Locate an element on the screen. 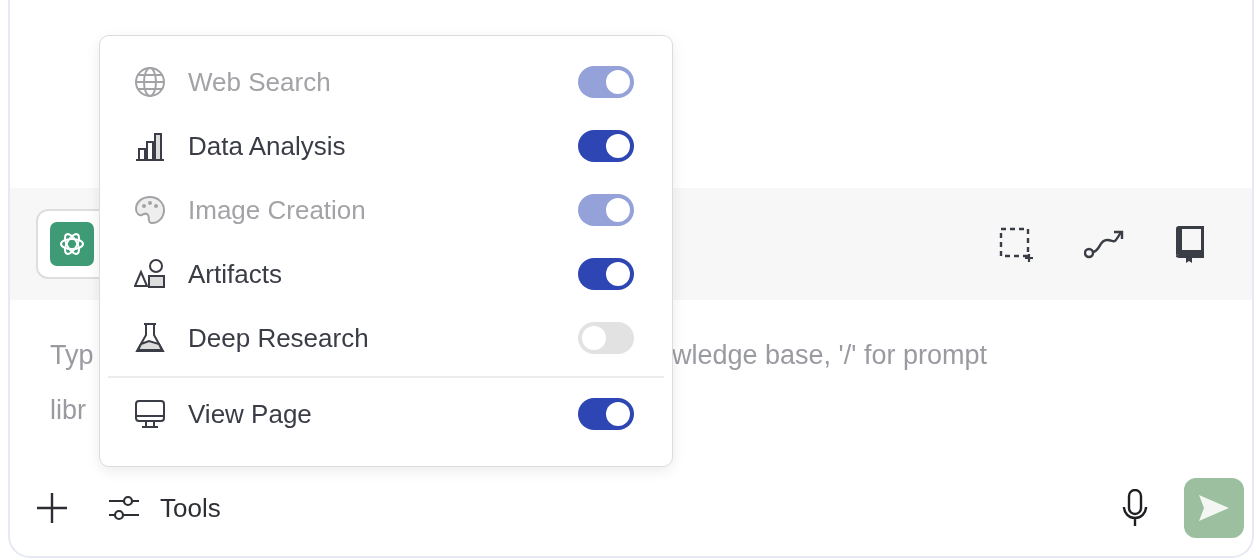 Image resolution: width=1260 pixels, height=560 pixels. menu-item: Artifacts is located at coordinates (386, 274).